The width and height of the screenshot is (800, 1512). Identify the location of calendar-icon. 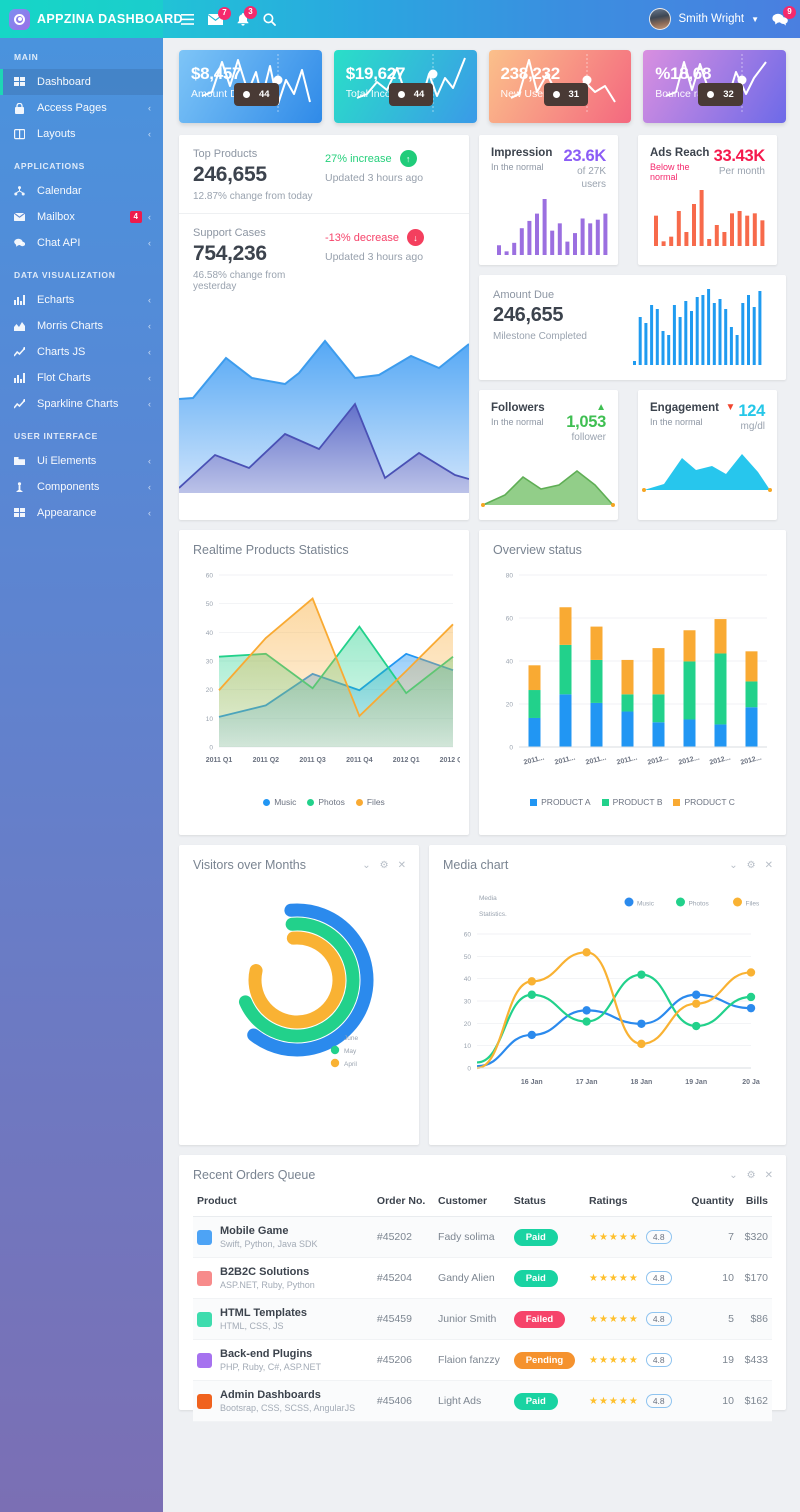
(21, 191).